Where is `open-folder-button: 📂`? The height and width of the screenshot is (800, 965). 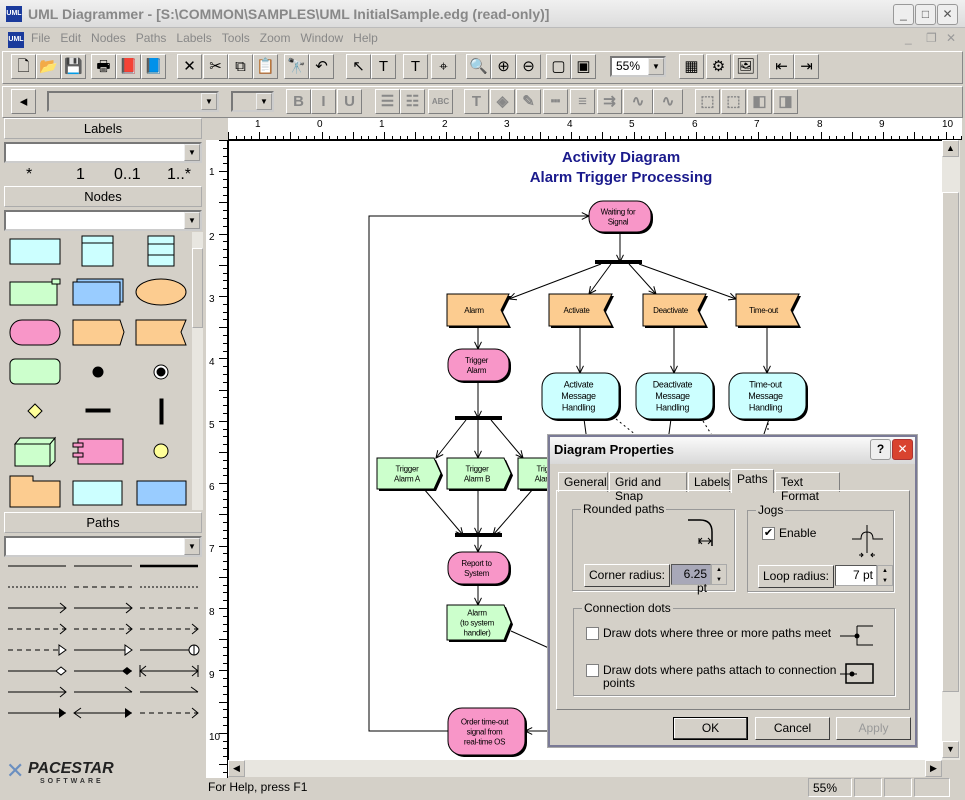
open-folder-button: 📂 is located at coordinates (48, 66).